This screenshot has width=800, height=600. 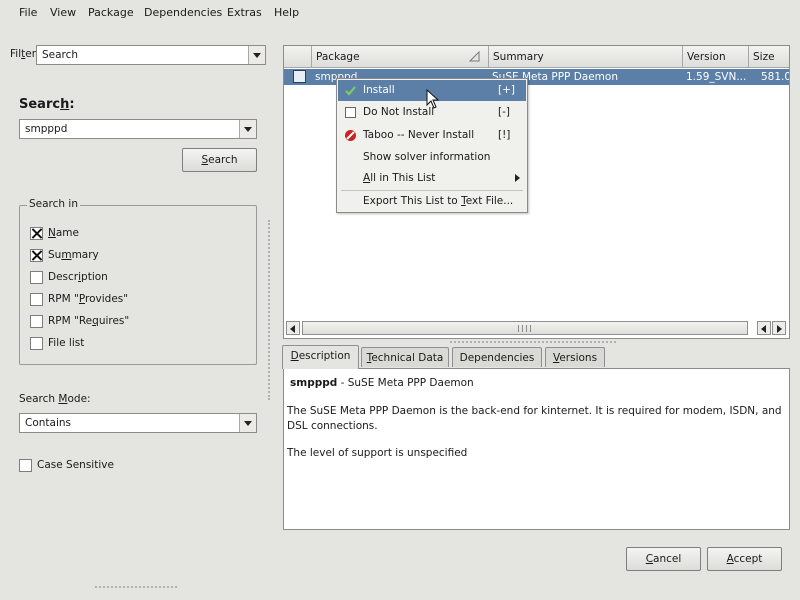 I want to click on empty-box-icon, so click(x=350, y=112).